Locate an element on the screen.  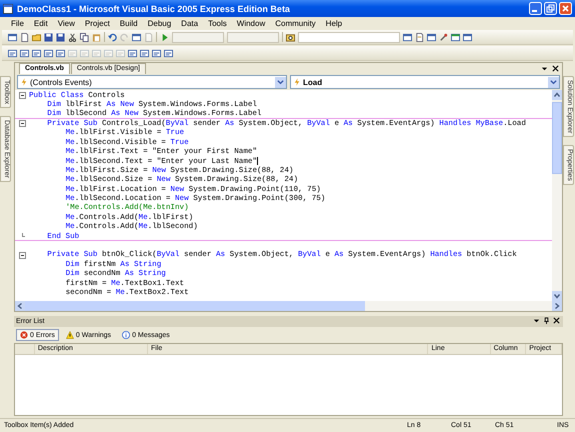
vertical-scrollbar is located at coordinates (557, 195).